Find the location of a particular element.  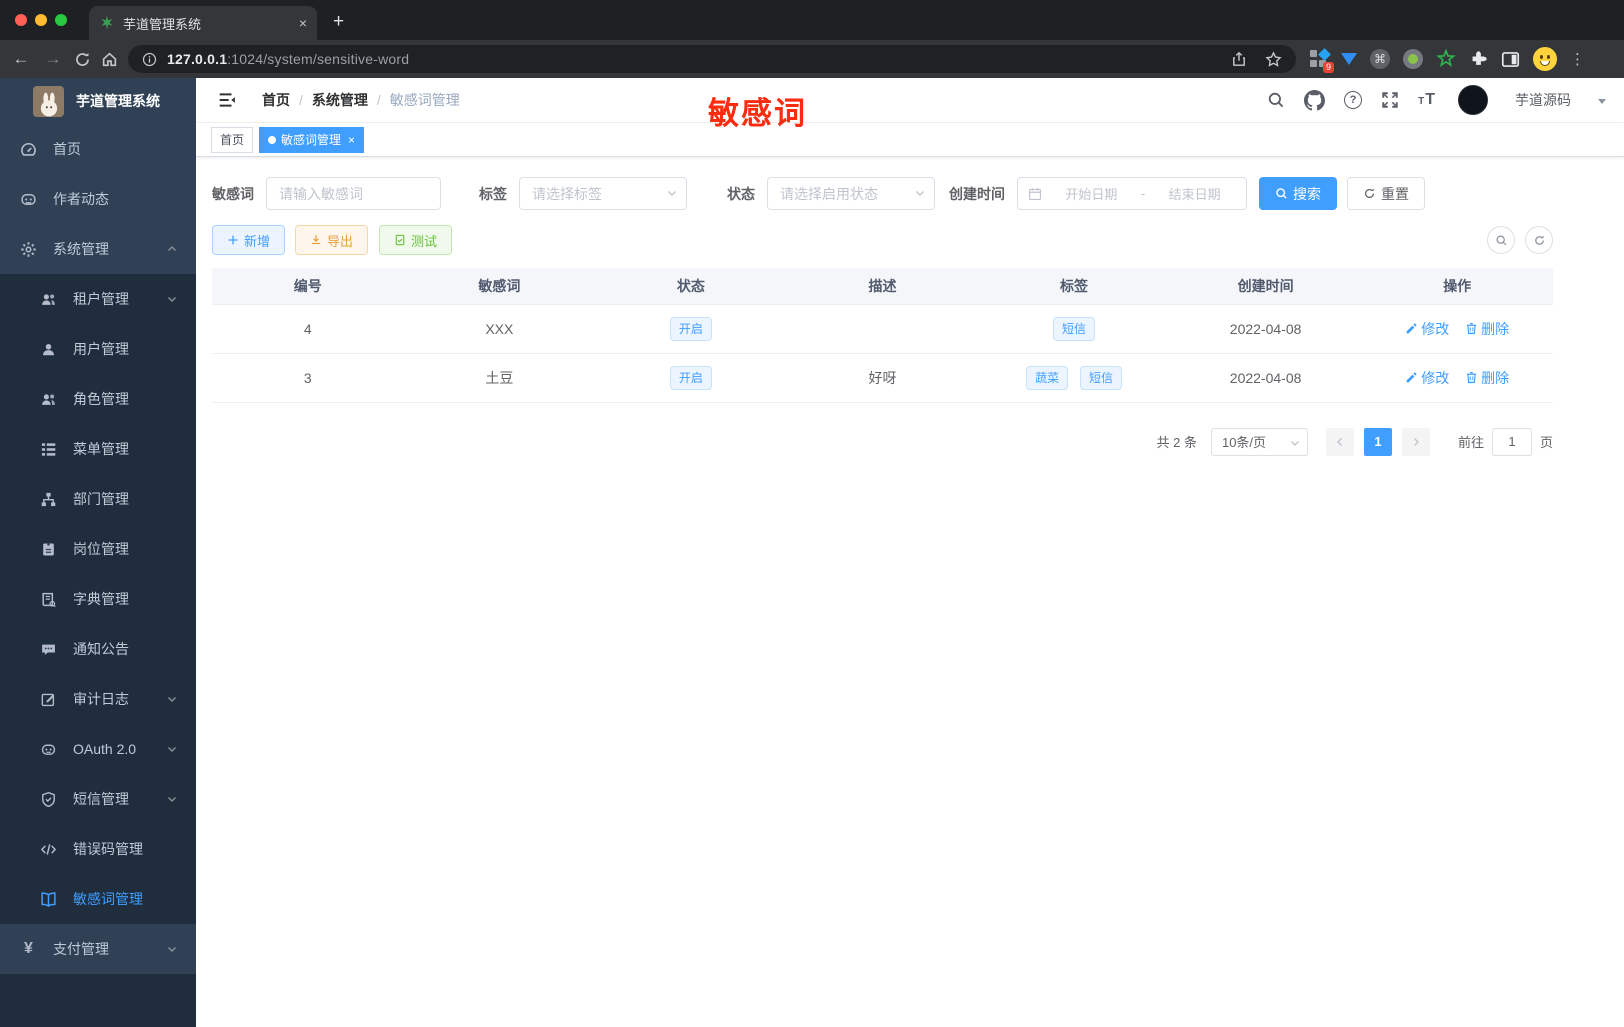

home-icon is located at coordinates (109, 59).